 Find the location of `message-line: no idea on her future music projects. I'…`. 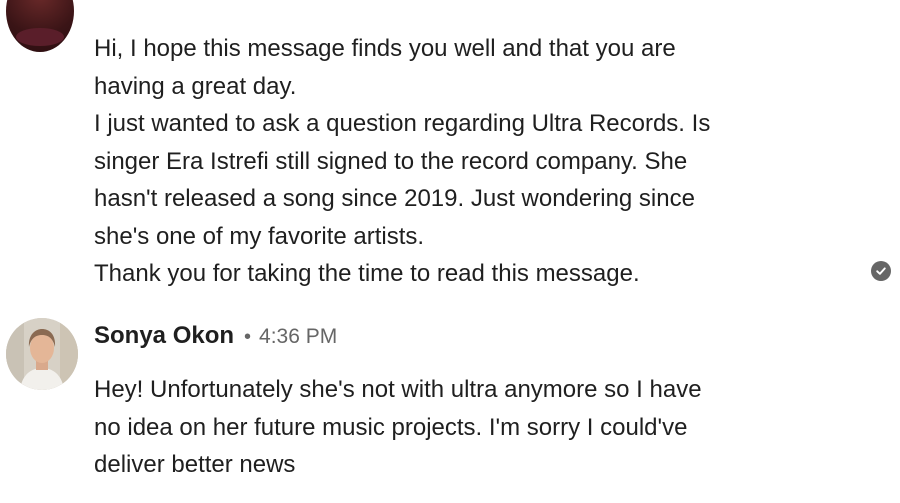

message-line: no idea on her future music projects. I'… is located at coordinates (391, 427).